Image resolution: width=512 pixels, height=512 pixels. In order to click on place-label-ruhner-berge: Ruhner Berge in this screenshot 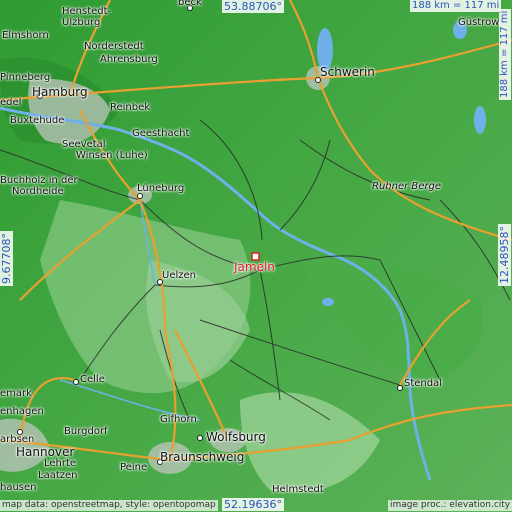, I will do `click(407, 186)`.